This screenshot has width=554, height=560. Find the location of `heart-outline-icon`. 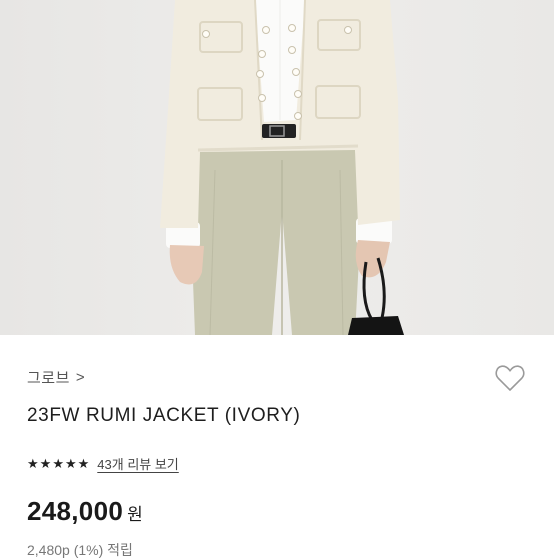

heart-outline-icon is located at coordinates (510, 378).